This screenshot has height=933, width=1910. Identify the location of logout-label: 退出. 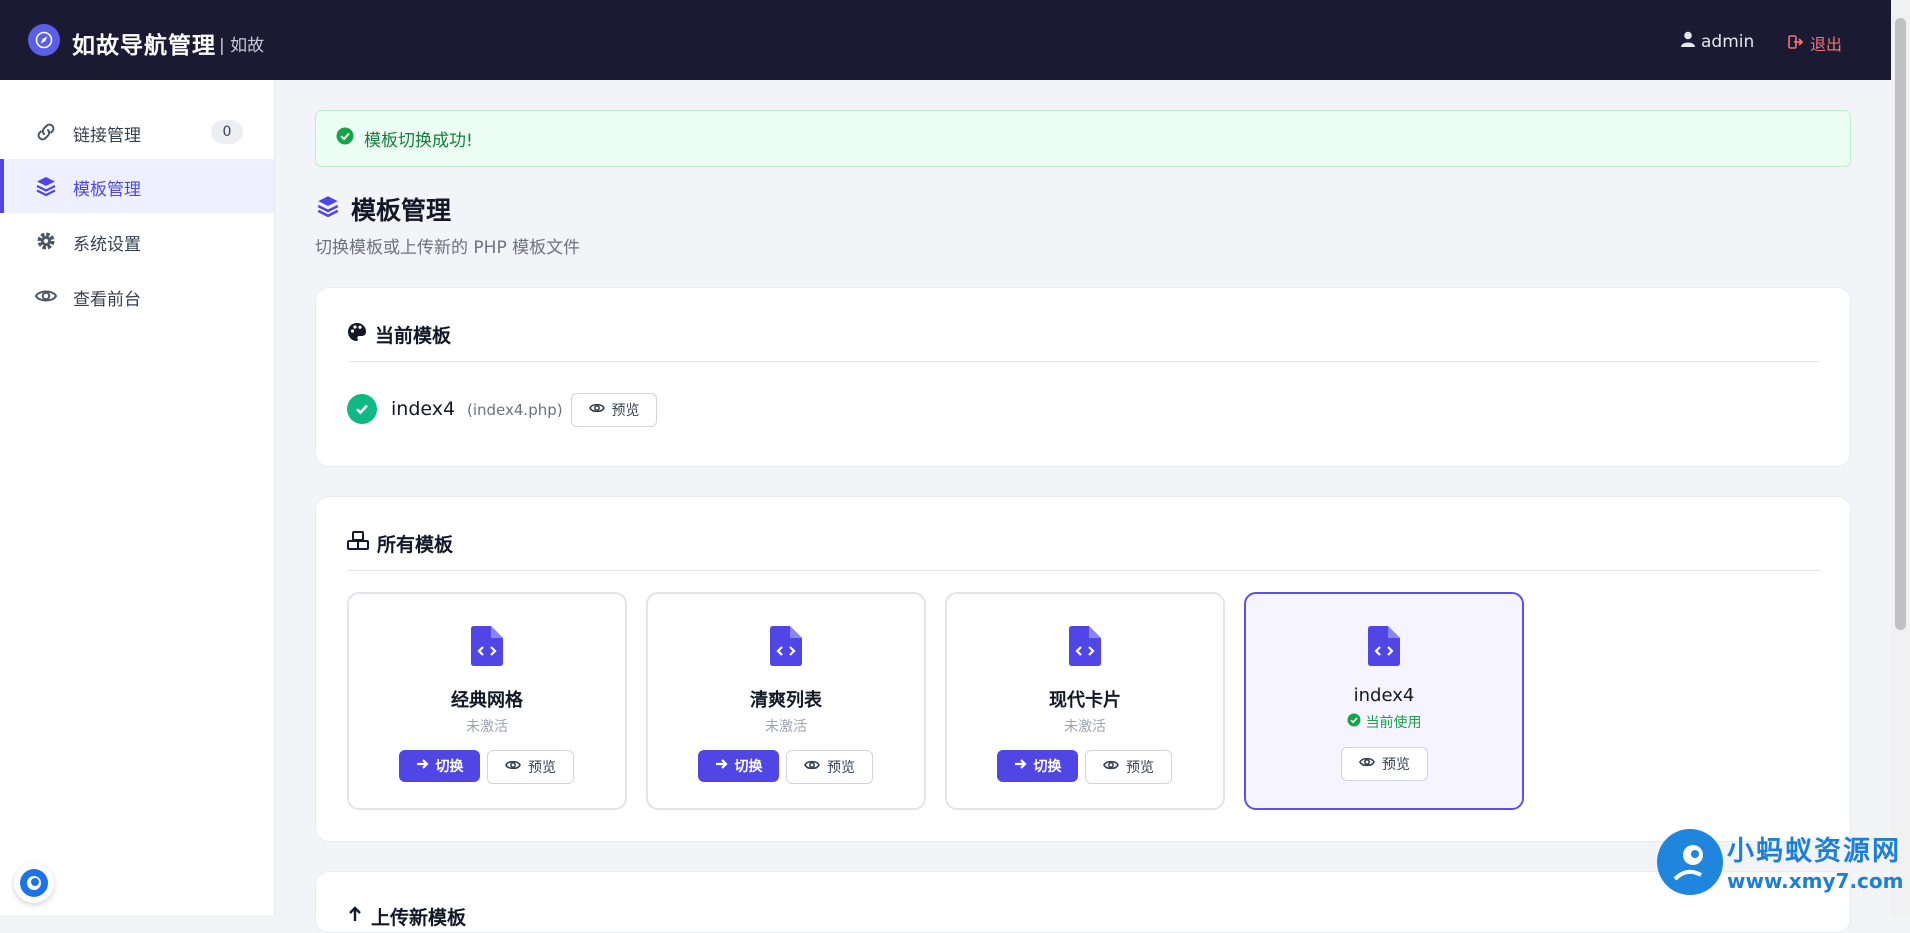
(1826, 44).